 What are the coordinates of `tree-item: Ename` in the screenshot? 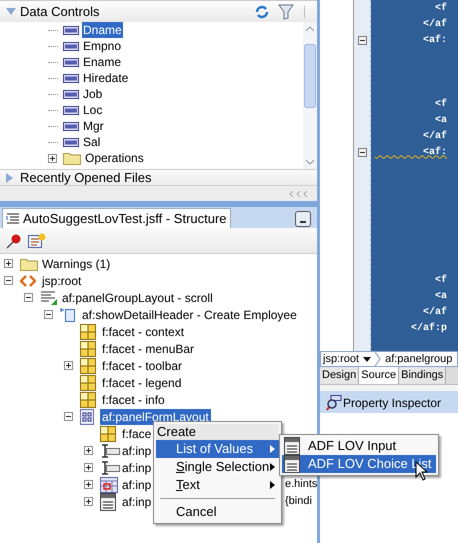 It's located at (102, 62).